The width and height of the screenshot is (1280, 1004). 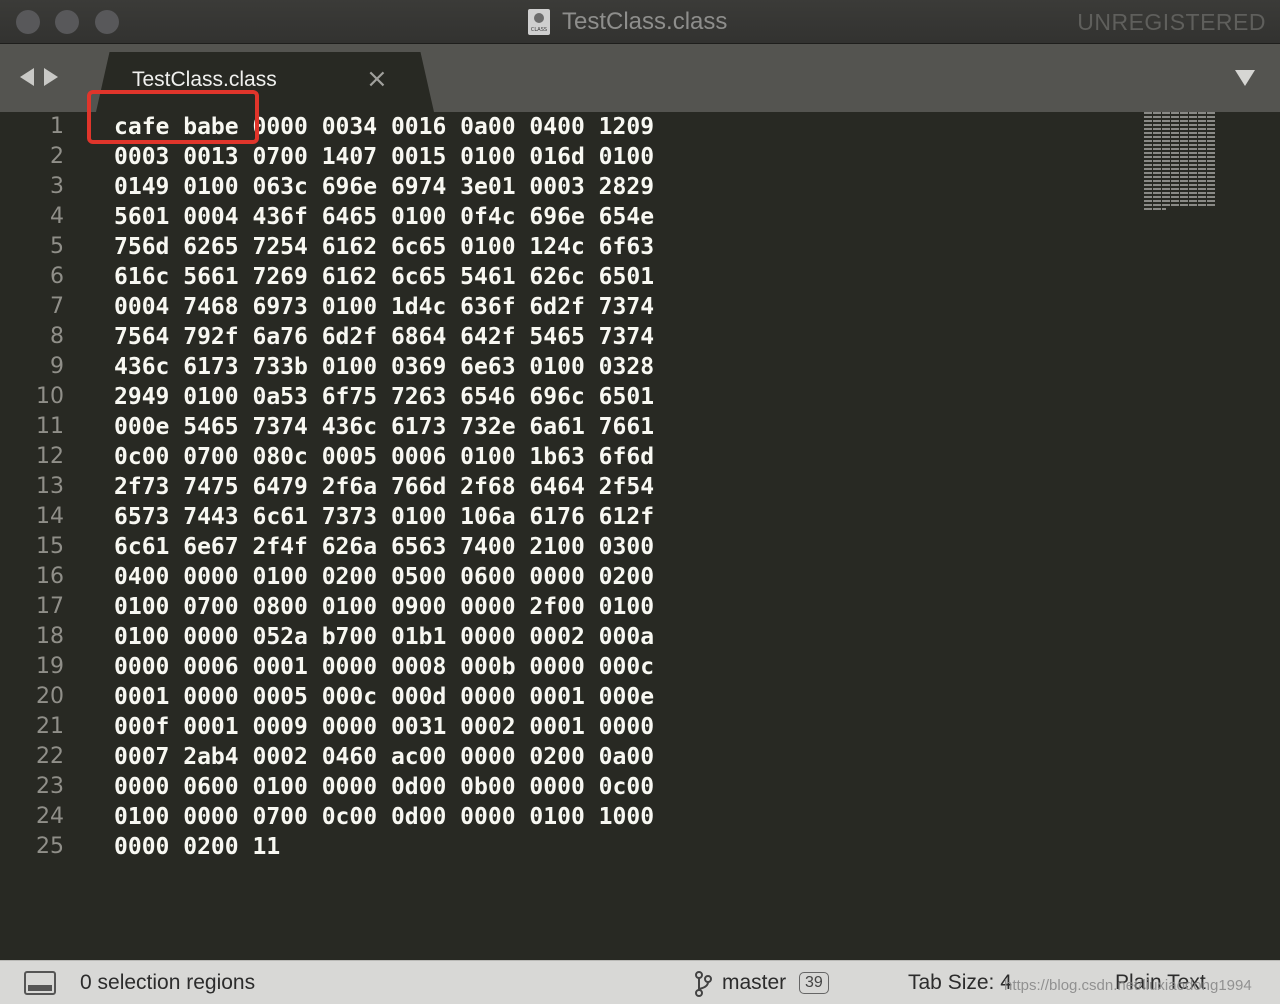 What do you see at coordinates (50, 726) in the screenshot?
I see `line-number: 21` at bounding box center [50, 726].